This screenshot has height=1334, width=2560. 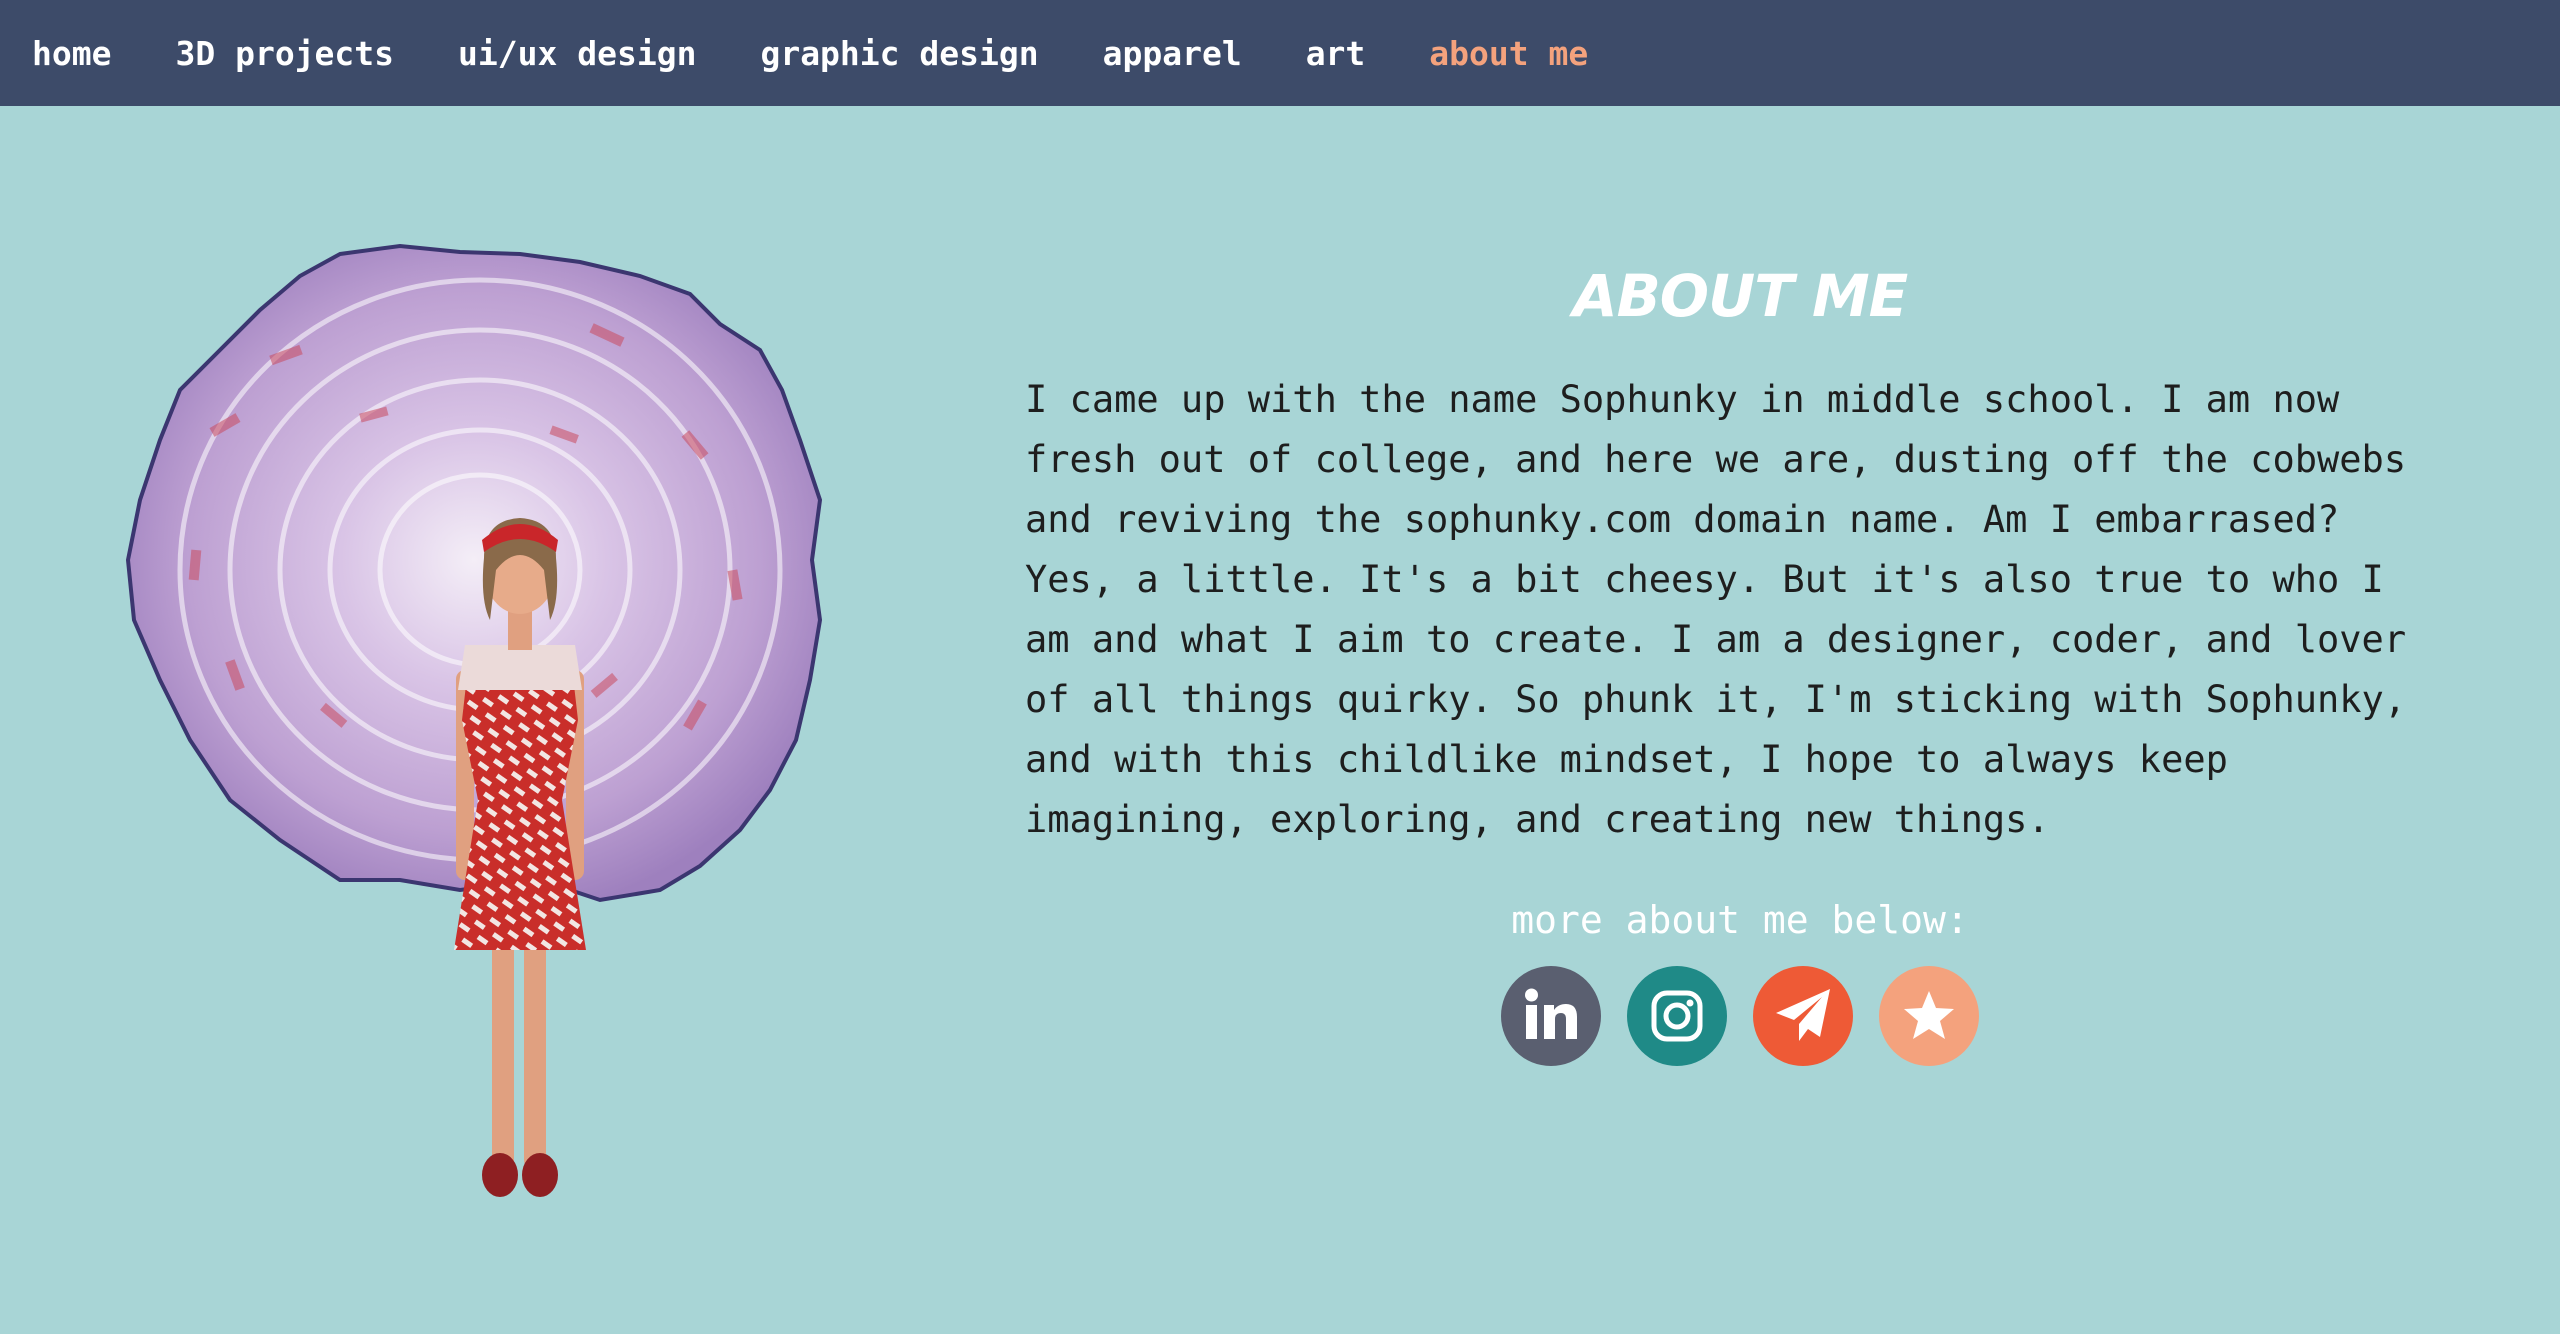 I want to click on favorites-button, so click(x=1929, y=1016).